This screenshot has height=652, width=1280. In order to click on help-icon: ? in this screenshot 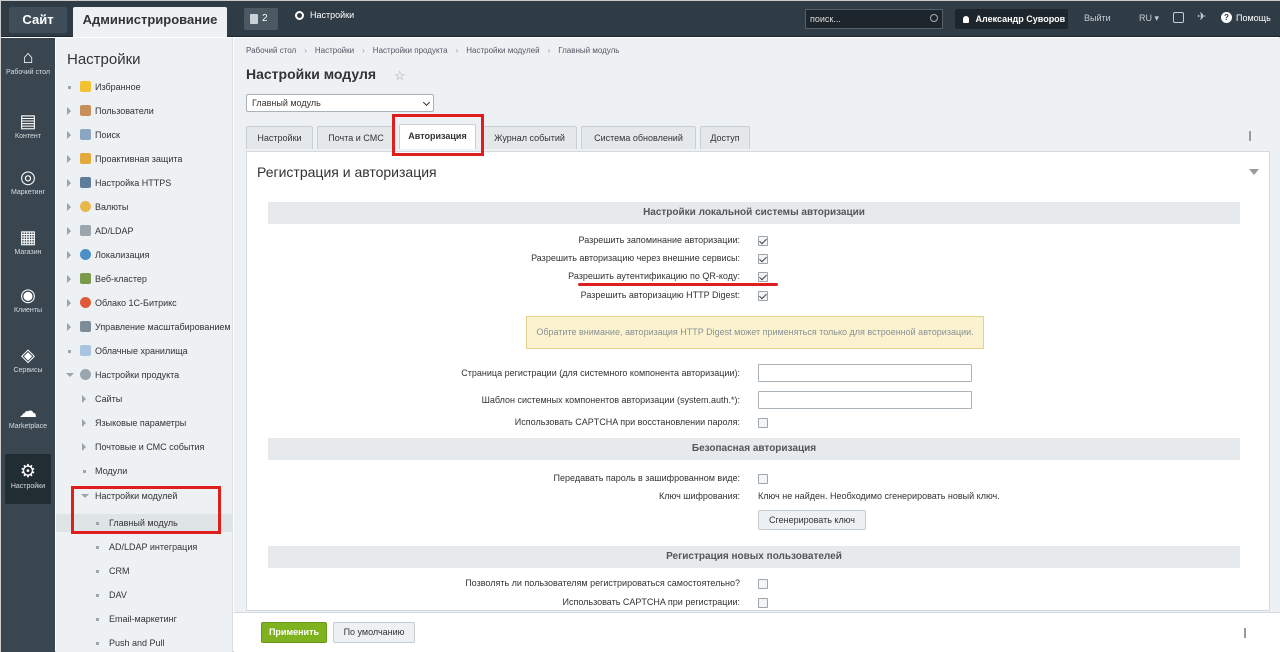, I will do `click(1226, 17)`.